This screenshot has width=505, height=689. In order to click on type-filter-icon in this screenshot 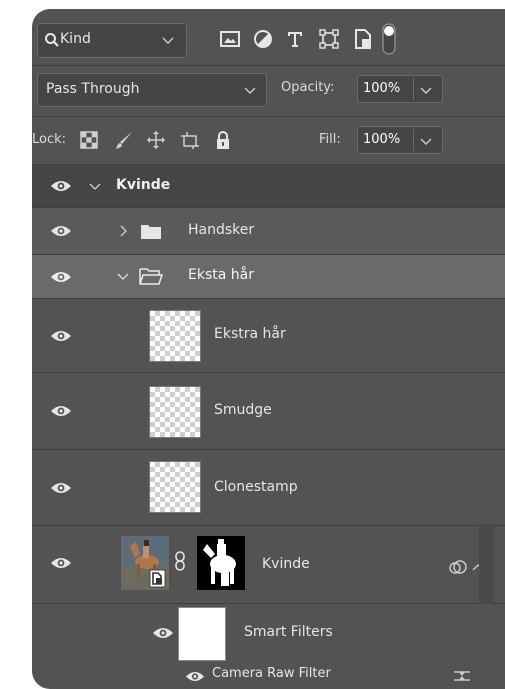, I will do `click(295, 39)`.